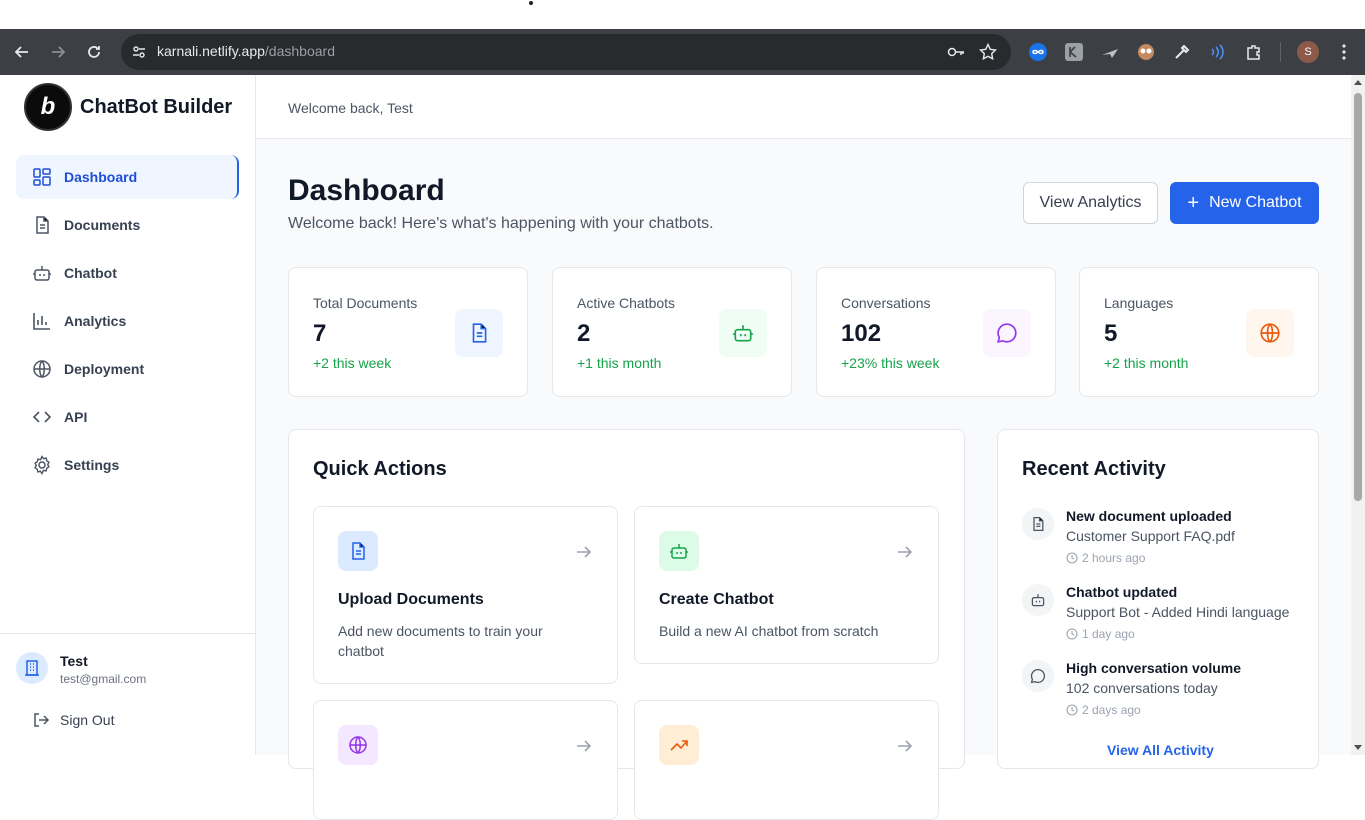 The width and height of the screenshot is (1365, 820). What do you see at coordinates (127, 465) in the screenshot?
I see `sidebar-item-settings: Settings` at bounding box center [127, 465].